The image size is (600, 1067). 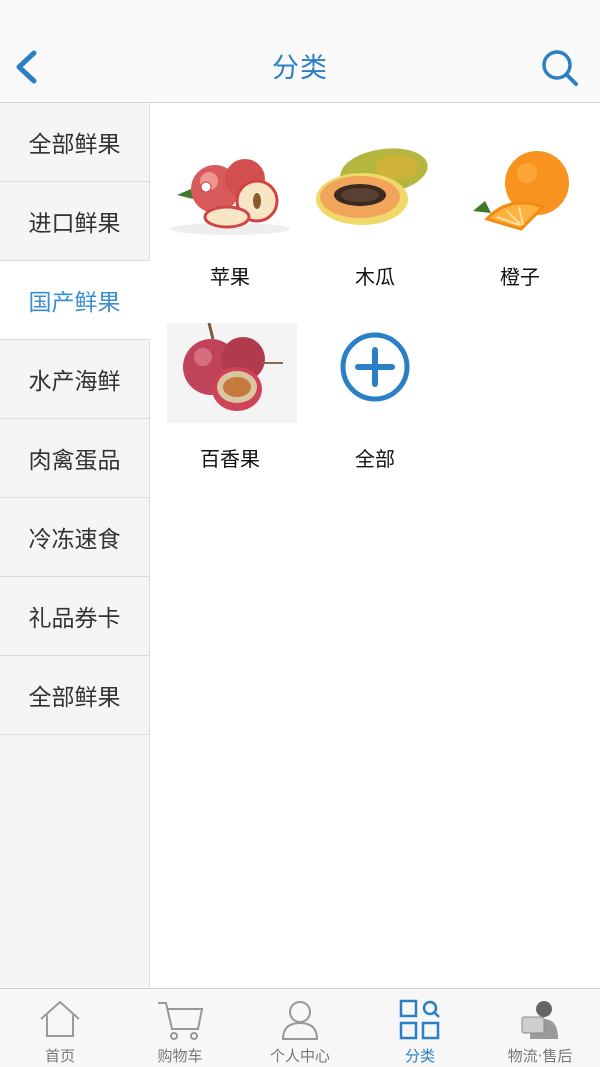 I want to click on tab-home: 首页, so click(x=60, y=1028).